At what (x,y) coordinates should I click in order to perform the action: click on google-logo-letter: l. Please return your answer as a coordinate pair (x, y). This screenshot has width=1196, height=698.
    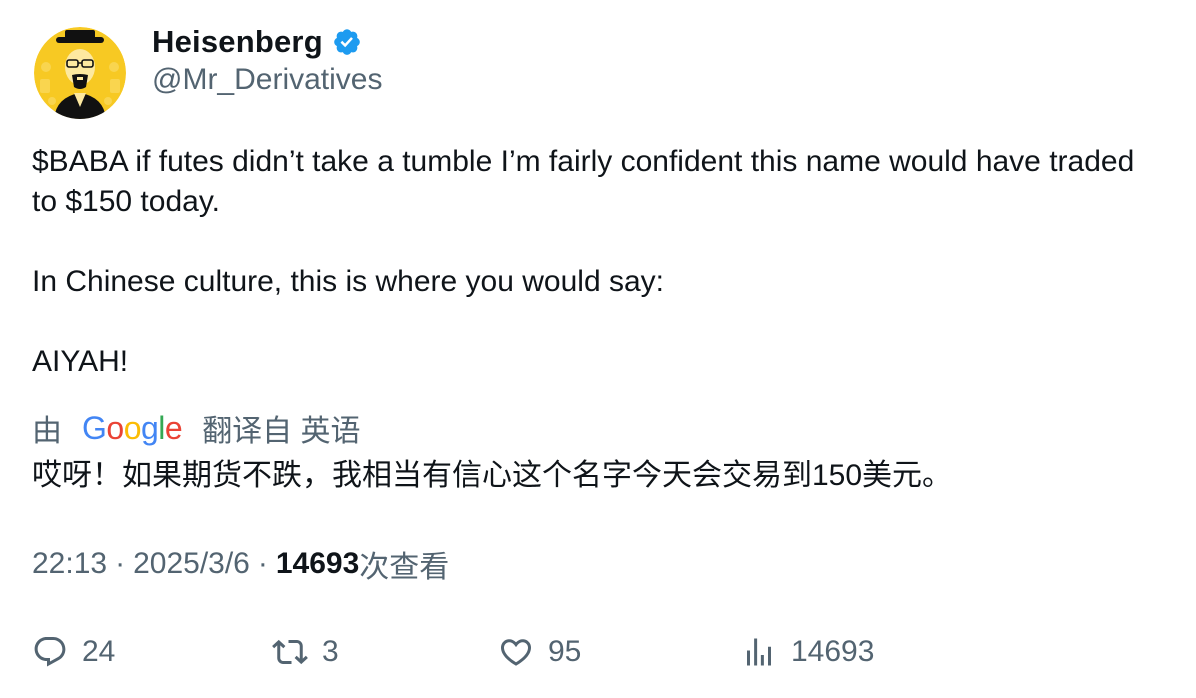
    Looking at the image, I should click on (161, 427).